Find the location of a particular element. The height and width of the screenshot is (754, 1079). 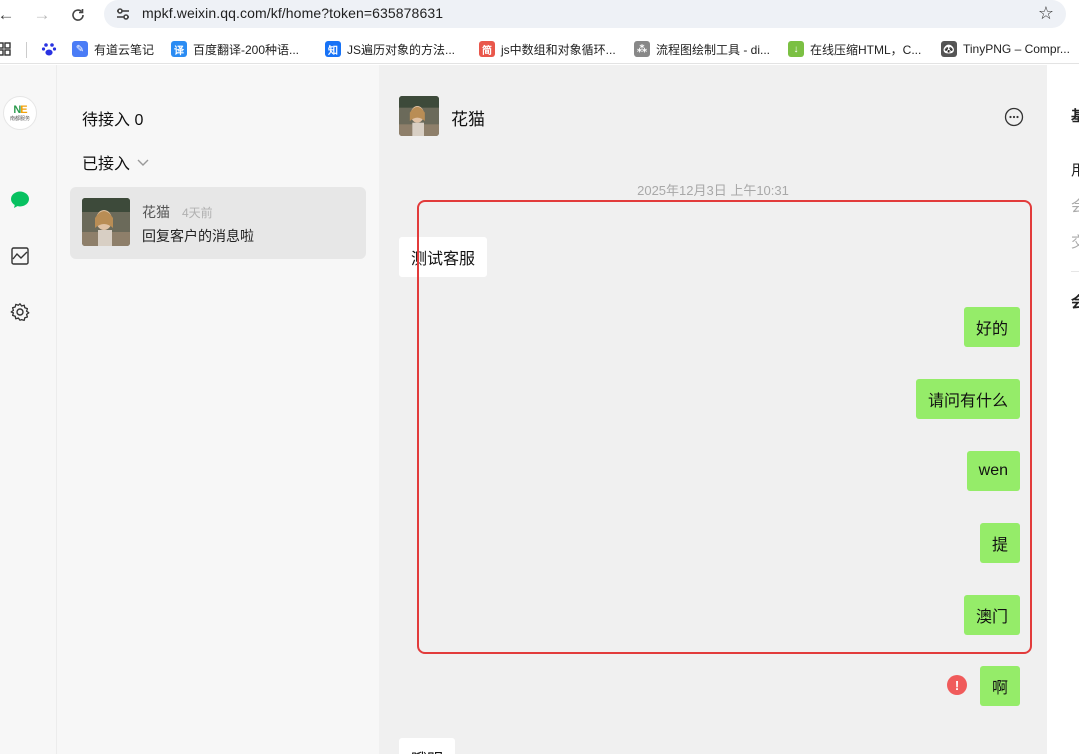

customer-info-panel: 基 用 会 交 会 is located at coordinates (1063, 409).